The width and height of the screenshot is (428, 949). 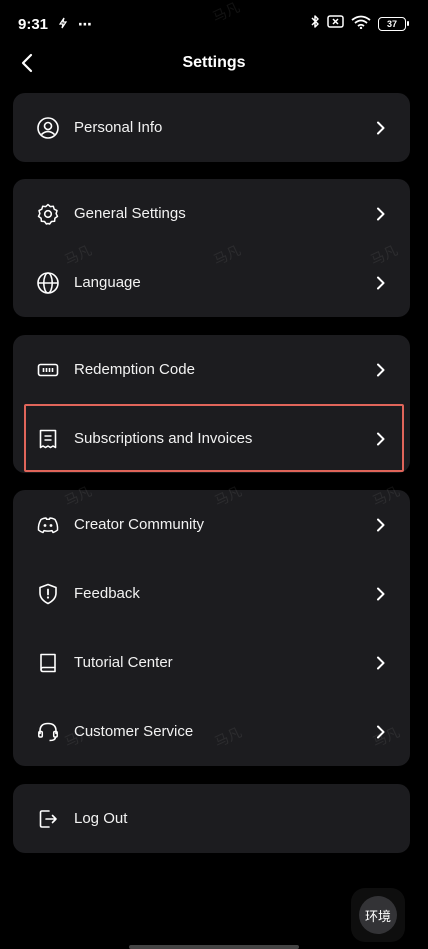 What do you see at coordinates (134, 369) in the screenshot?
I see `row-label: Redemption Code` at bounding box center [134, 369].